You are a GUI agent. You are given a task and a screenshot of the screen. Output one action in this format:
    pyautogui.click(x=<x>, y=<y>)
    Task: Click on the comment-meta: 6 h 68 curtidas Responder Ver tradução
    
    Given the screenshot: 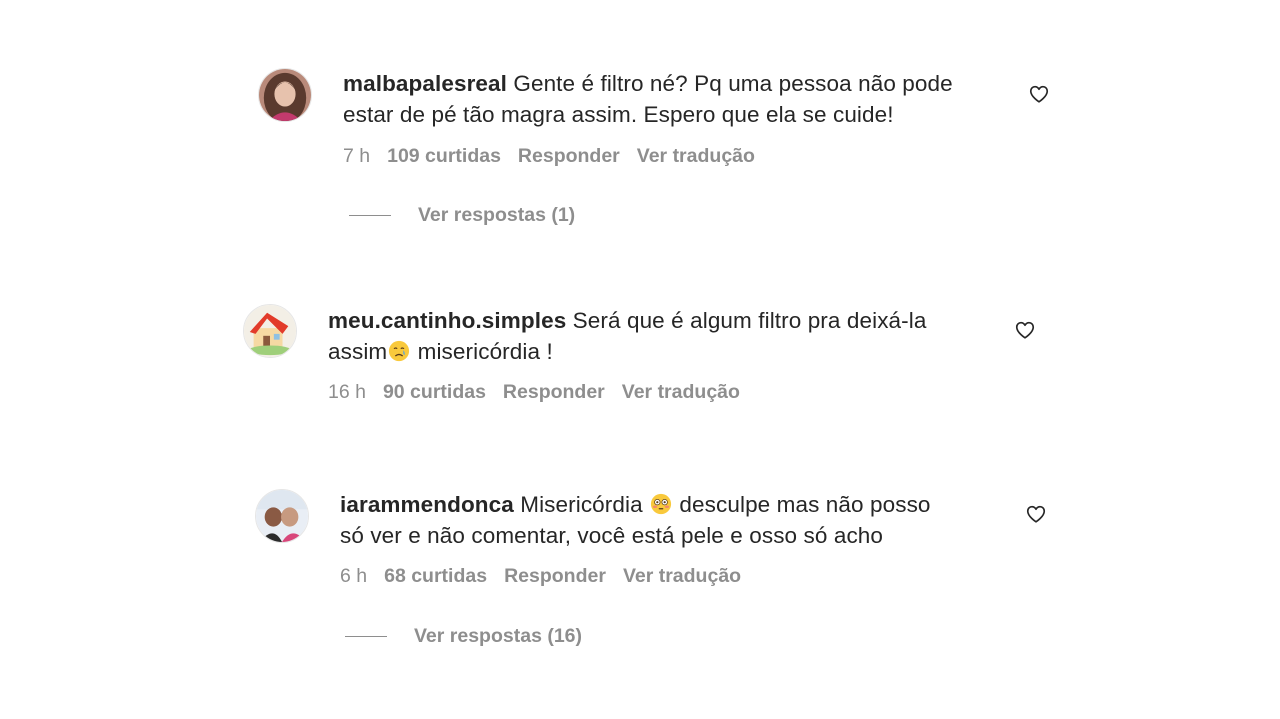 What is the action you would take?
    pyautogui.click(x=549, y=576)
    